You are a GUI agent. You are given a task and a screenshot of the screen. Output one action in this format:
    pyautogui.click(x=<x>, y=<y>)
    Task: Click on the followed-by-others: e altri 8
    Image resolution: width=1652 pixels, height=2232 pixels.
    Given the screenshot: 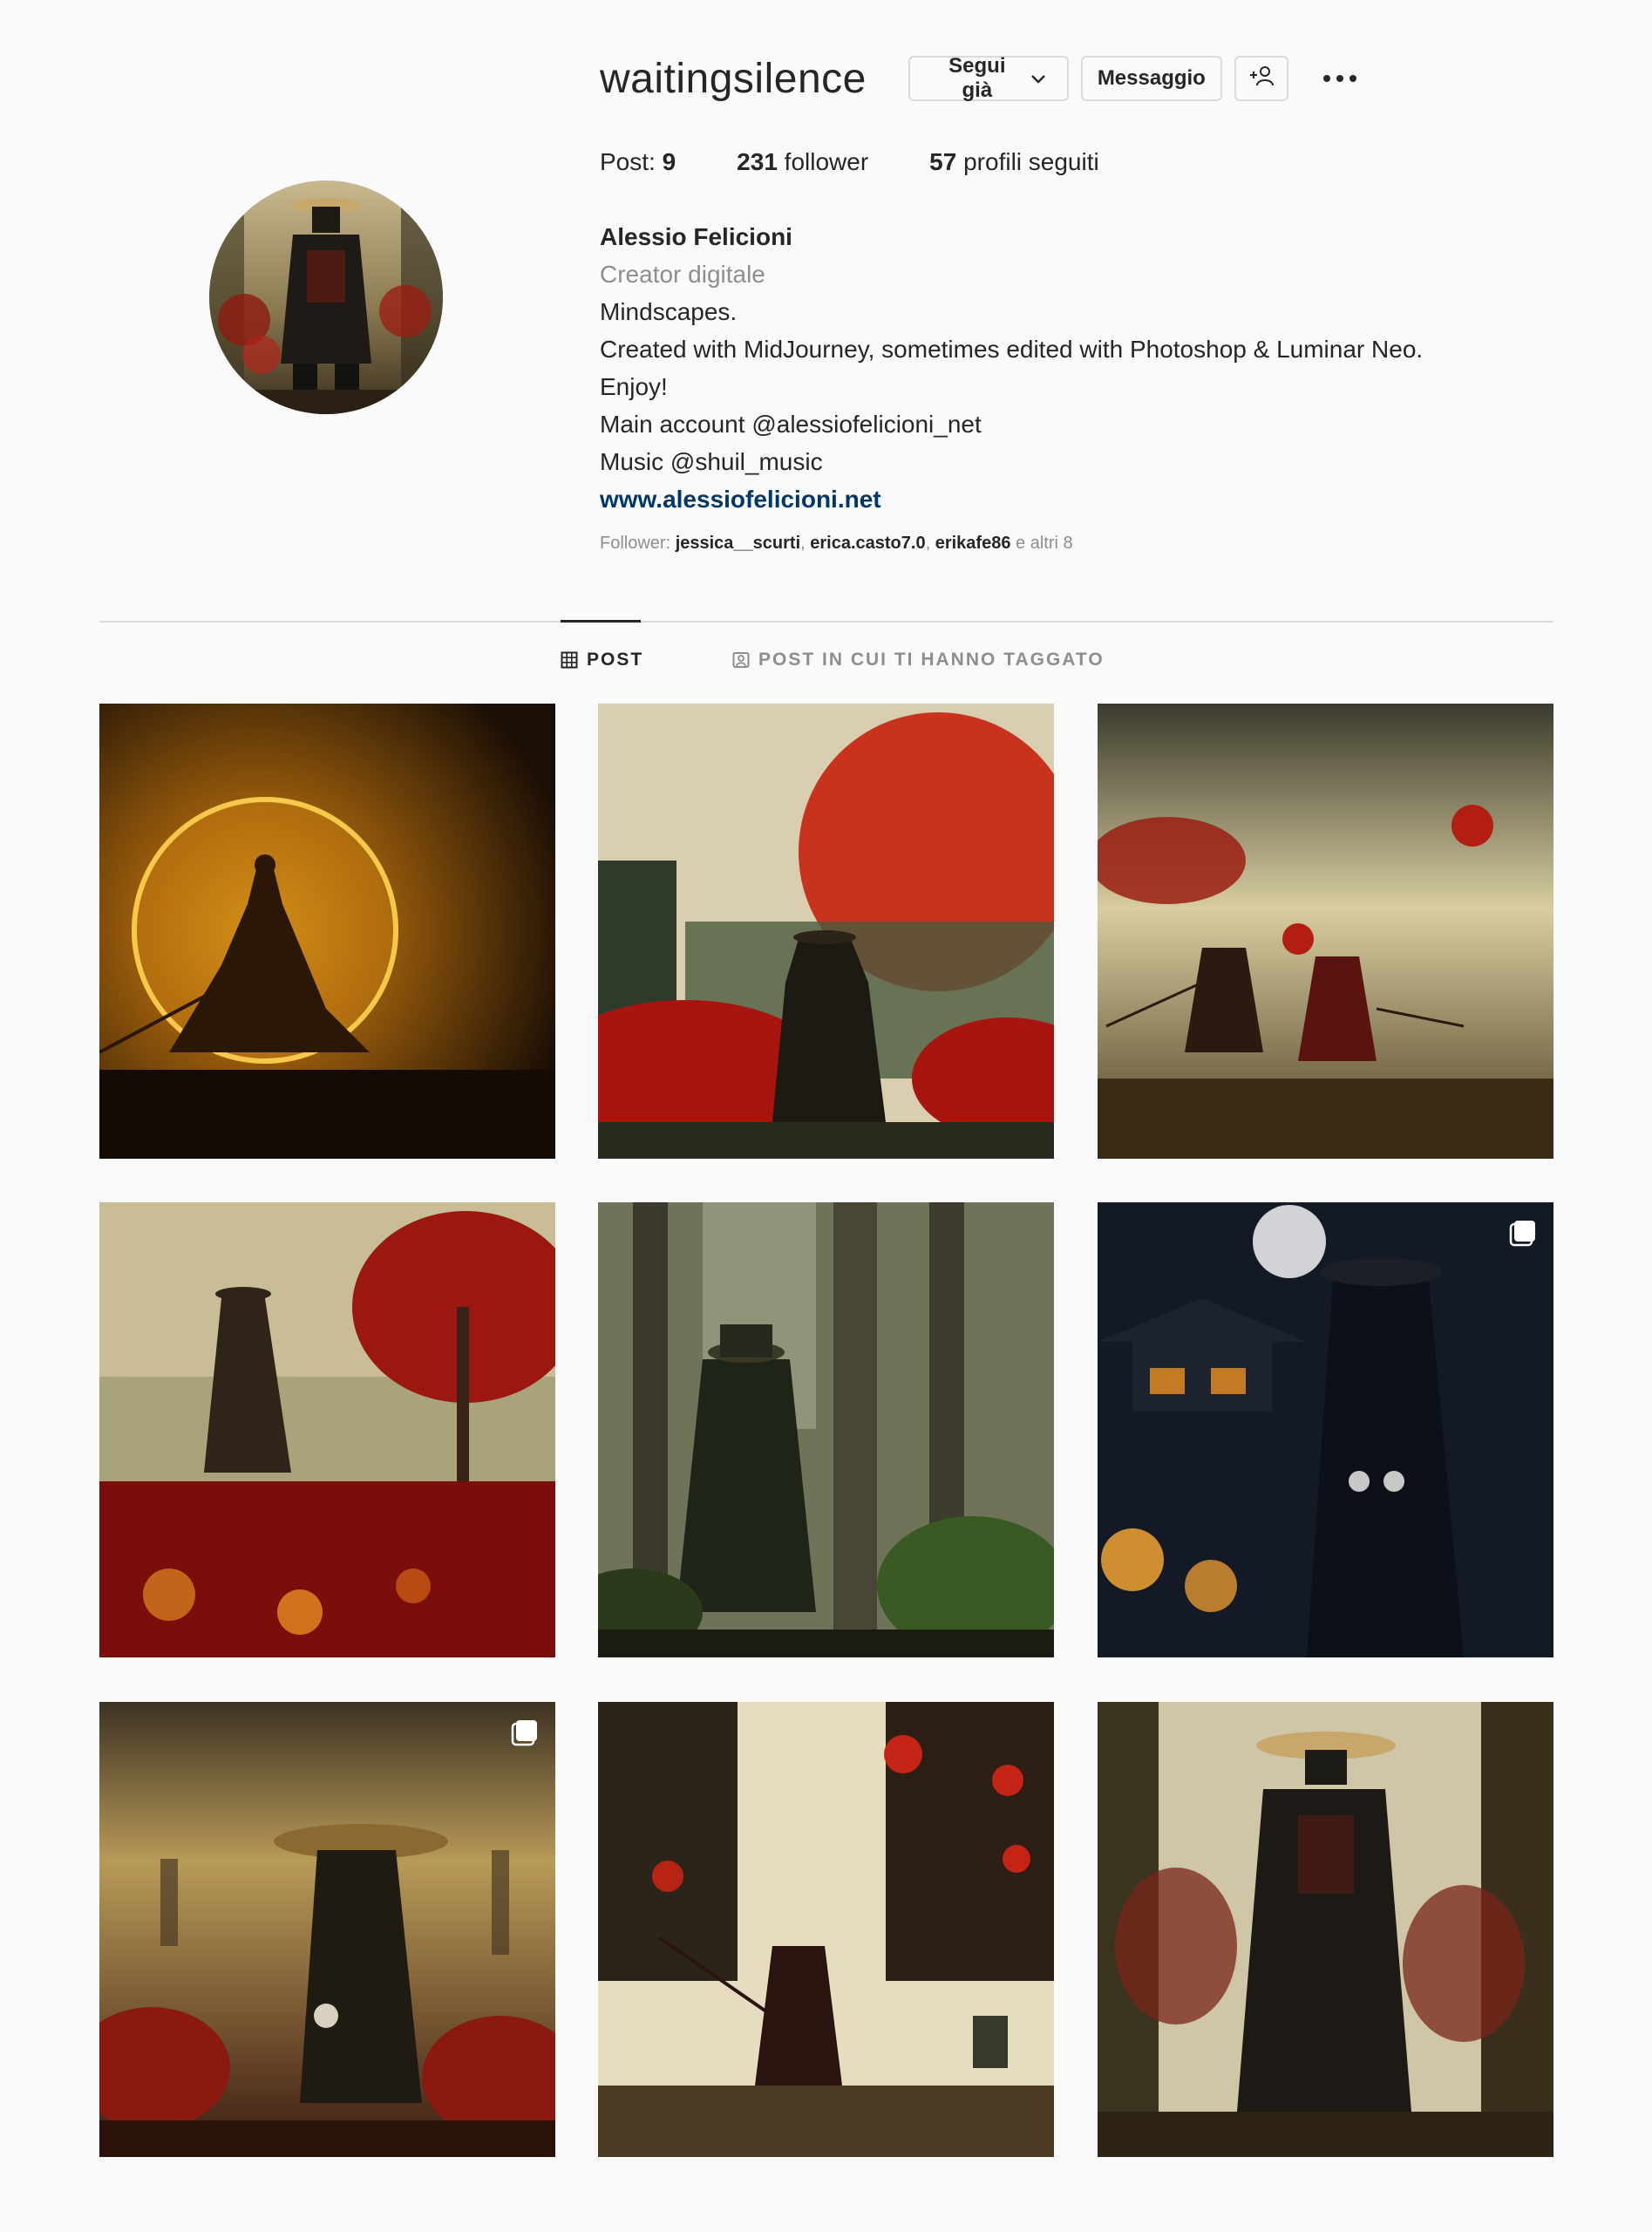 What is the action you would take?
    pyautogui.click(x=1044, y=543)
    